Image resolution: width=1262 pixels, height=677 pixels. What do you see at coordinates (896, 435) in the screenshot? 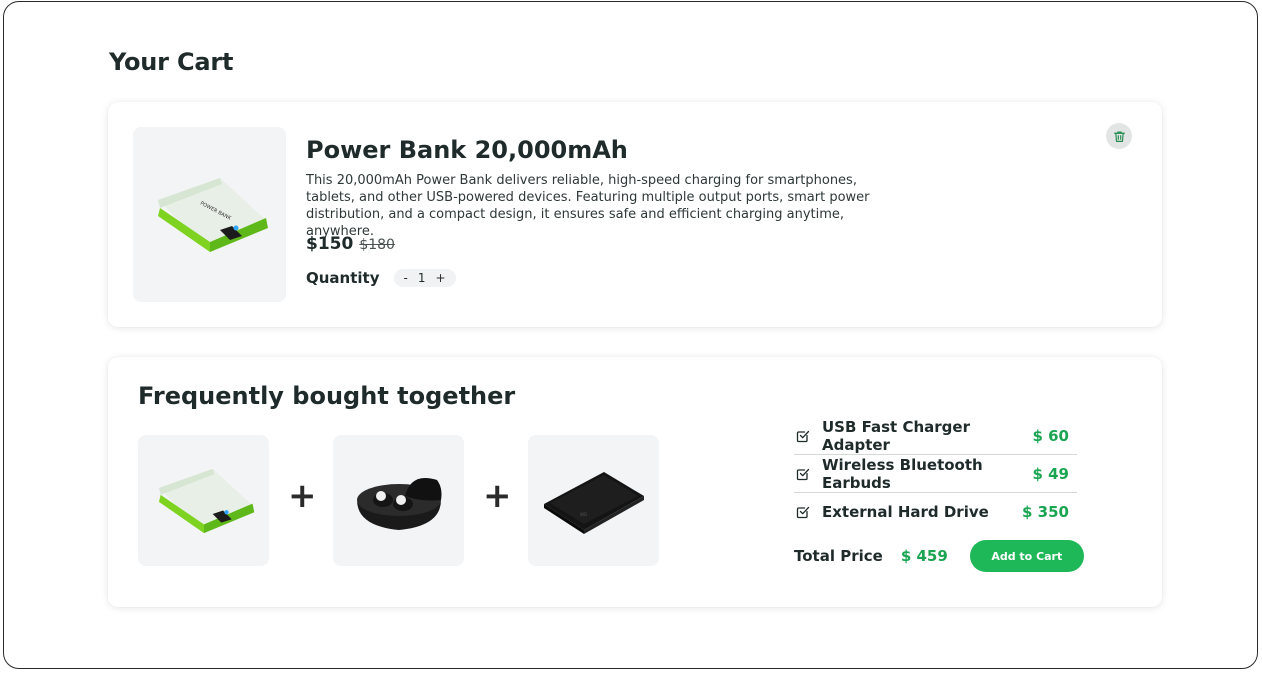
I see `bundle-item-name: USB Fast Charger Adapter` at bounding box center [896, 435].